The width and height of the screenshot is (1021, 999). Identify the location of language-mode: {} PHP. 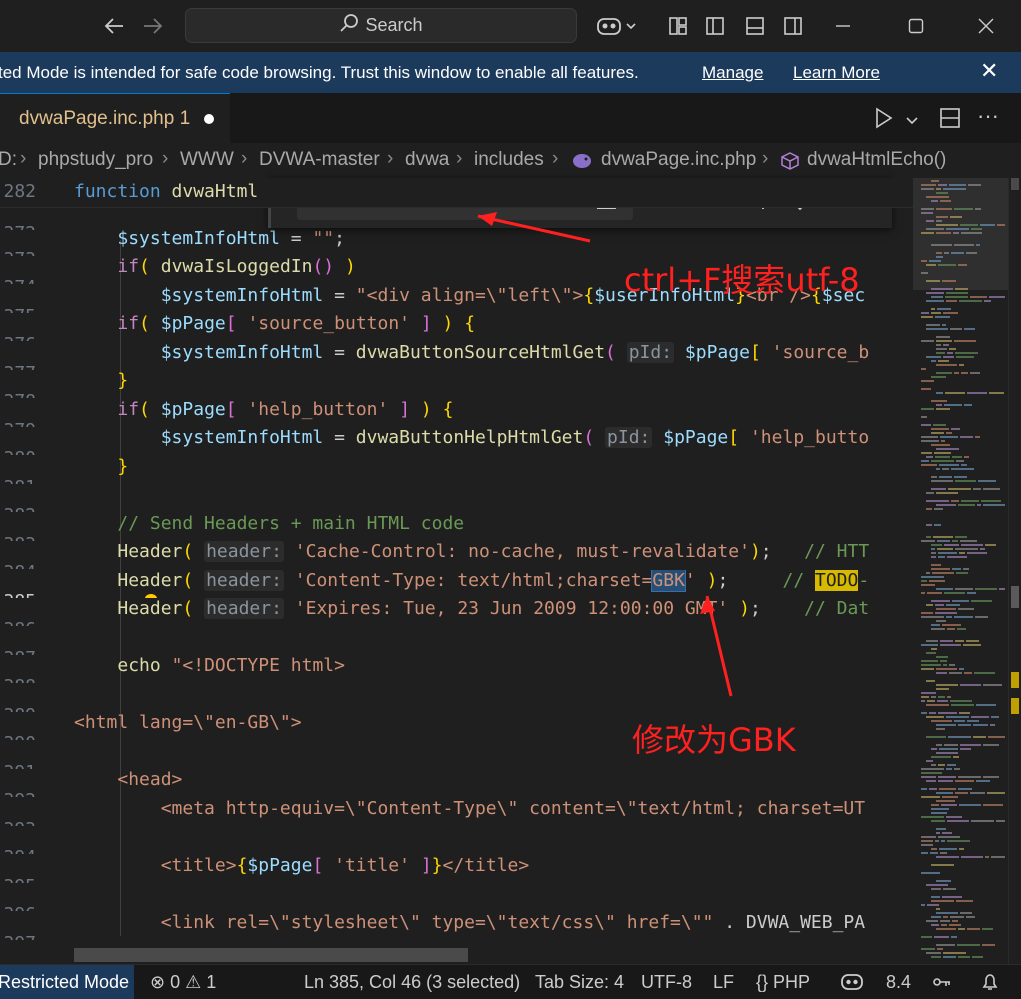
(783, 982).